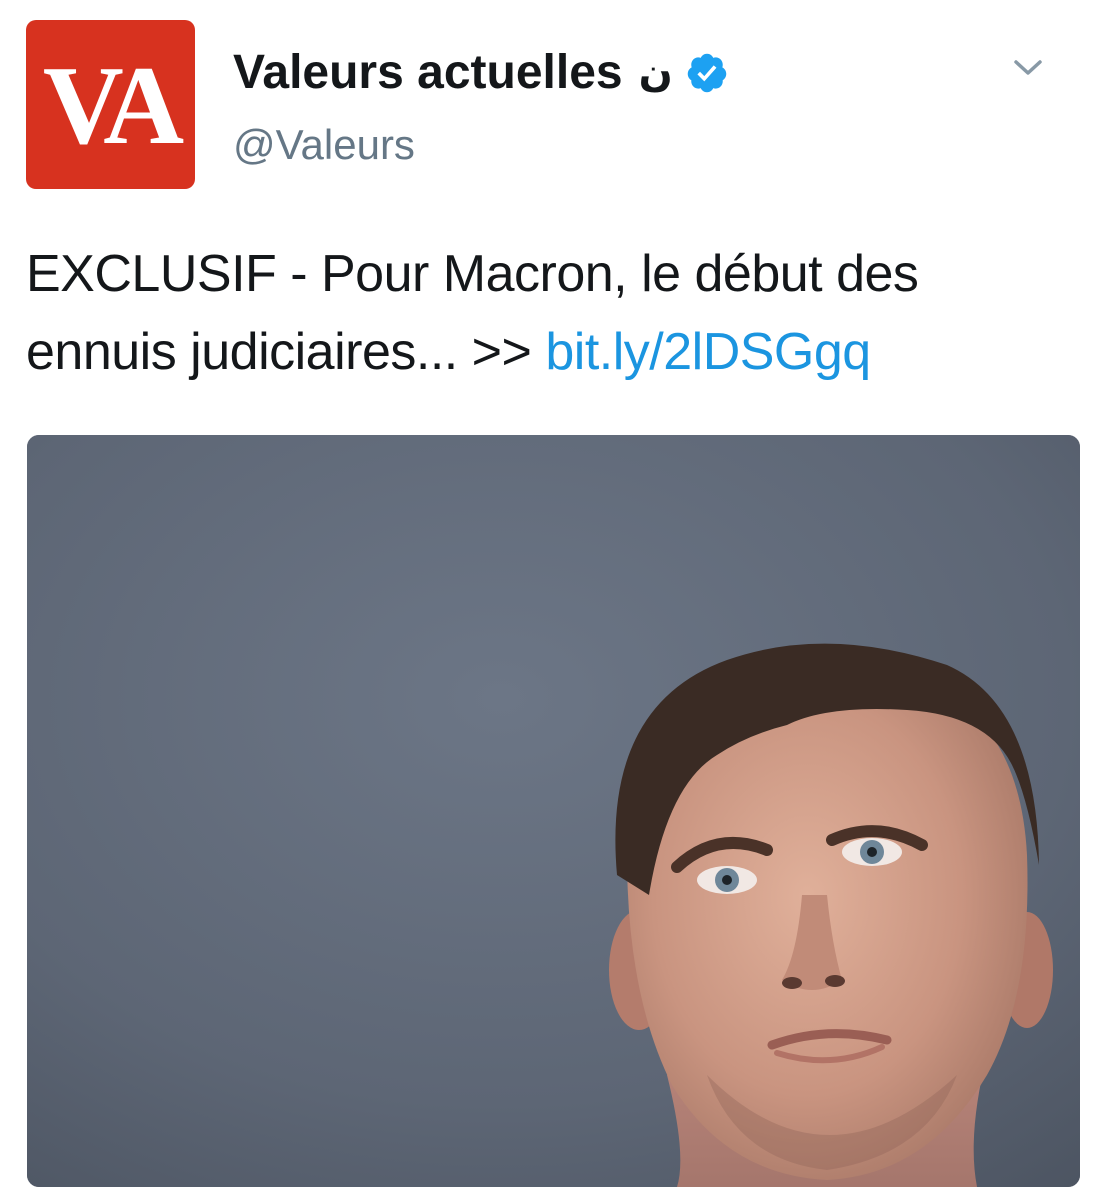 The image size is (1095, 1200). I want to click on author-name-row: Valeurs actuelles ن, so click(481, 73).